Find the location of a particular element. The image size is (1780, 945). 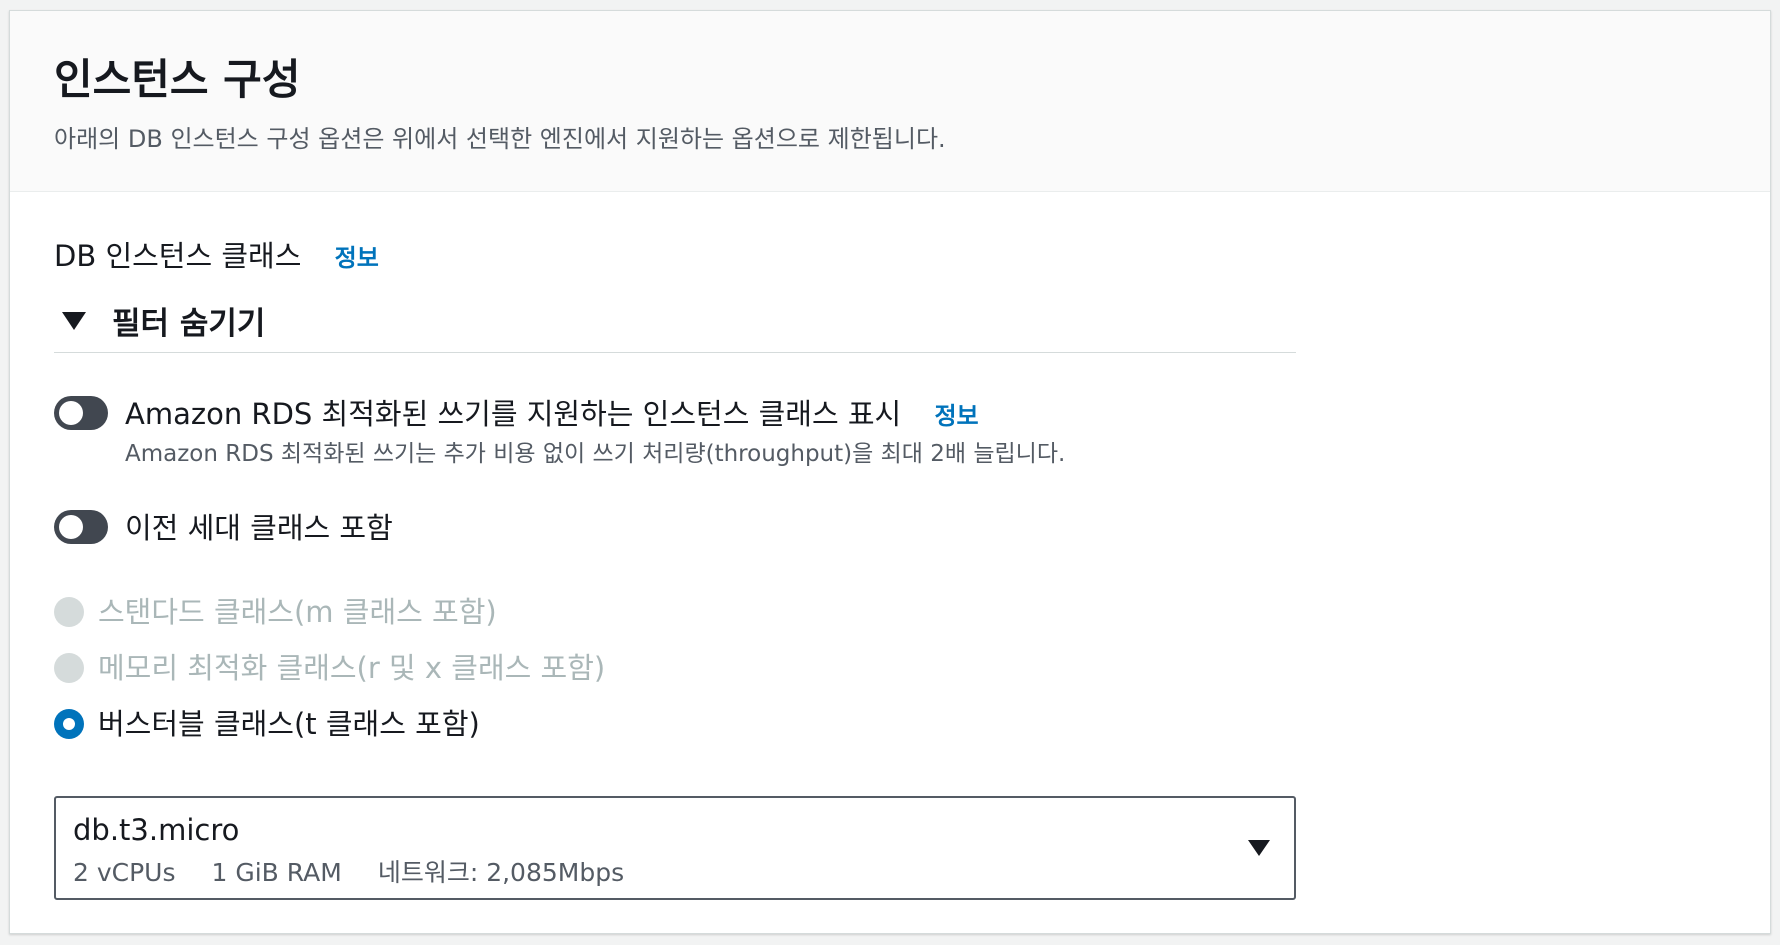

instance-class-specs: 2 vCPUs 1 GiB RAM 네트워크: 2,085Mbps is located at coordinates (683, 873).